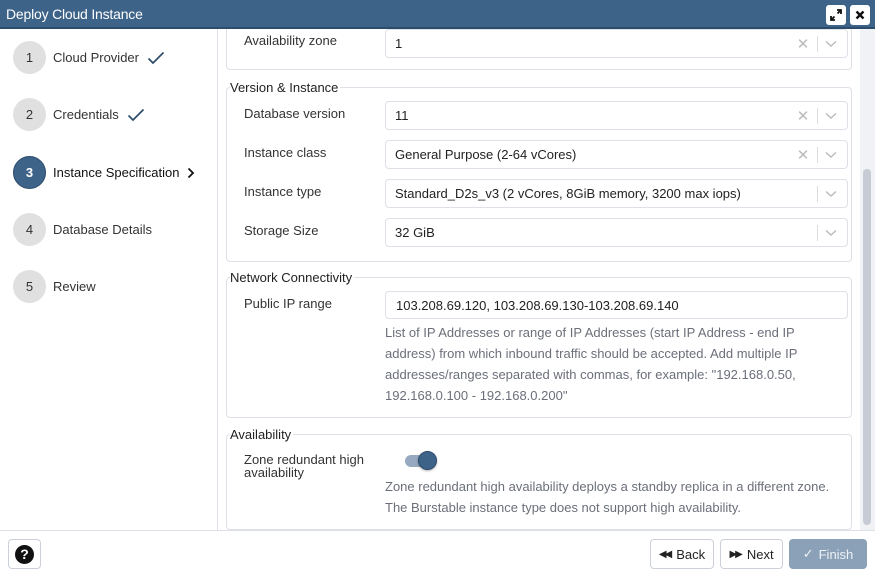 Image resolution: width=875 pixels, height=578 pixels. I want to click on zone-redundant-toggle, so click(420, 460).